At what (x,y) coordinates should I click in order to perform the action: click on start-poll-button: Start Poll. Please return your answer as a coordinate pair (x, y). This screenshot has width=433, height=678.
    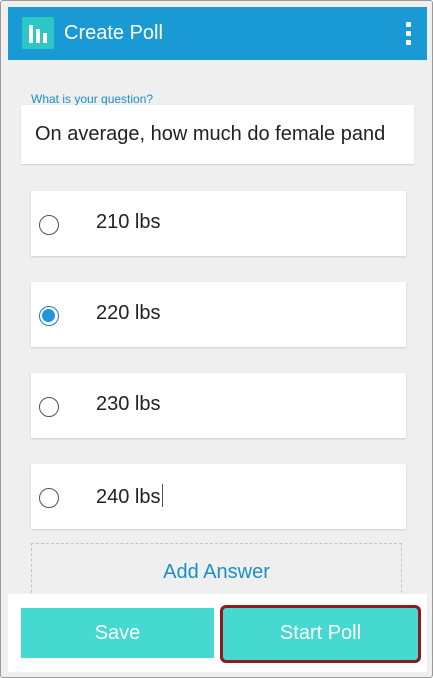
    Looking at the image, I should click on (320, 634).